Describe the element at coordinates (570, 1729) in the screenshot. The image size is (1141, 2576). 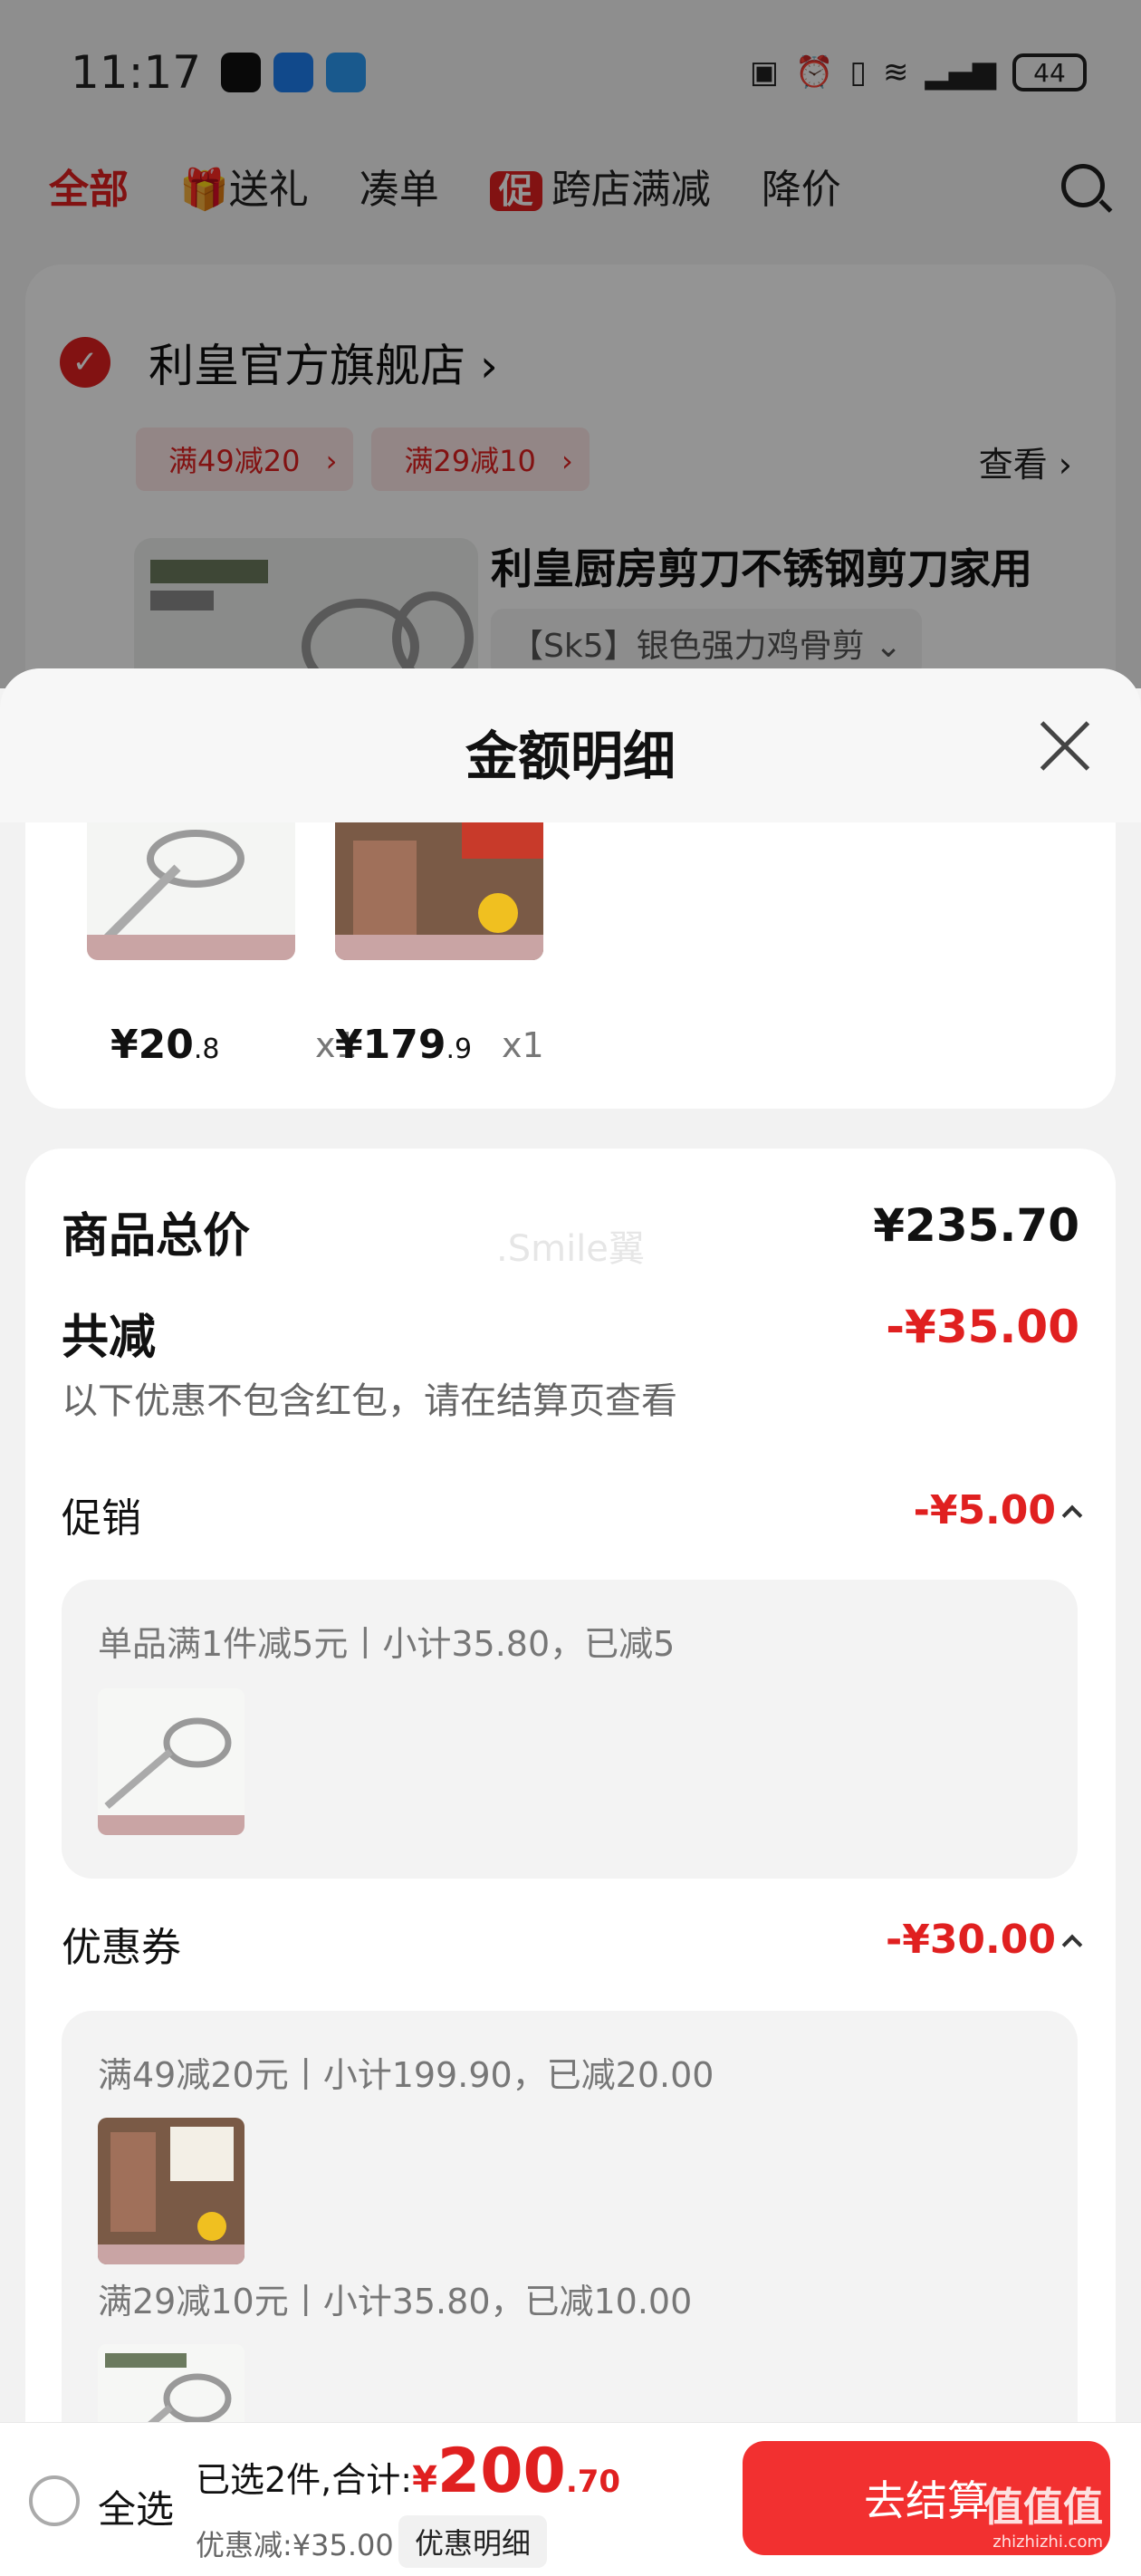
I see `promo-detail-box: 单品满1件减5元丨小计35.80，已减5` at that location.